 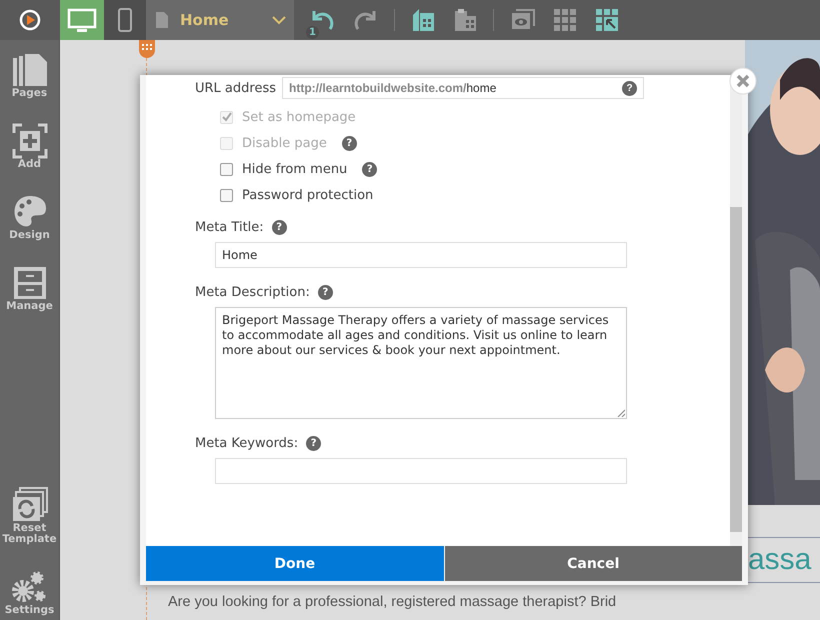 What do you see at coordinates (162, 20) in the screenshot?
I see `page-icon` at bounding box center [162, 20].